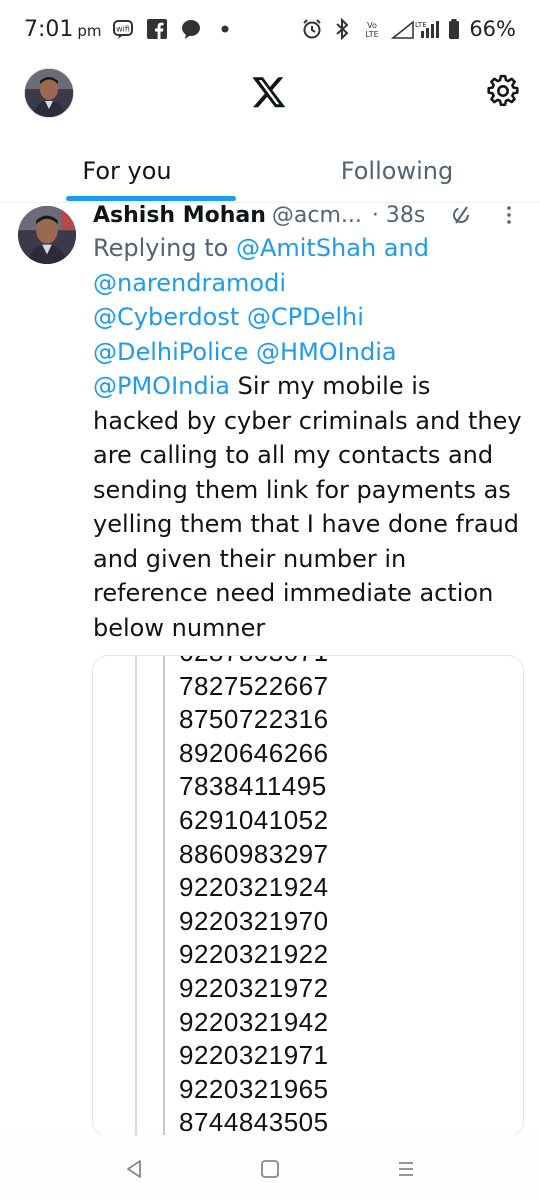 This screenshot has width=540, height=1200. Describe the element at coordinates (157, 29) in the screenshot. I see `facebook-icon` at that location.